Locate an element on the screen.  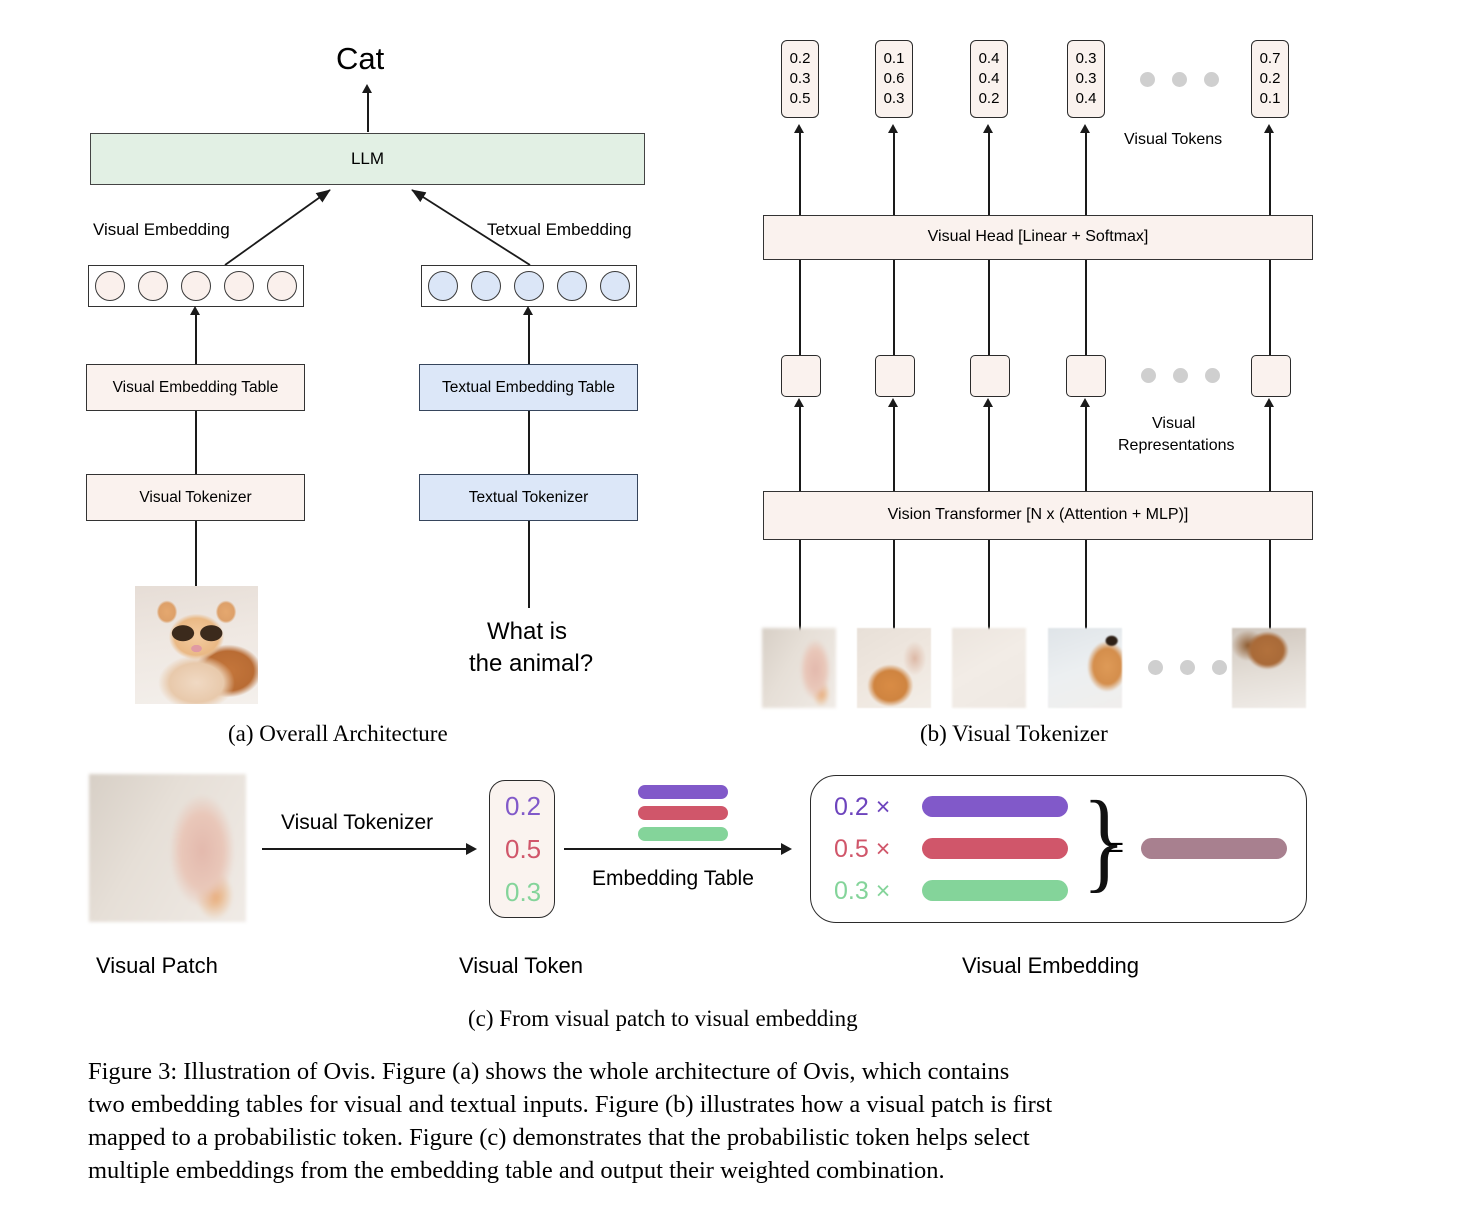
result-embedding-bar is located at coordinates (1214, 848).